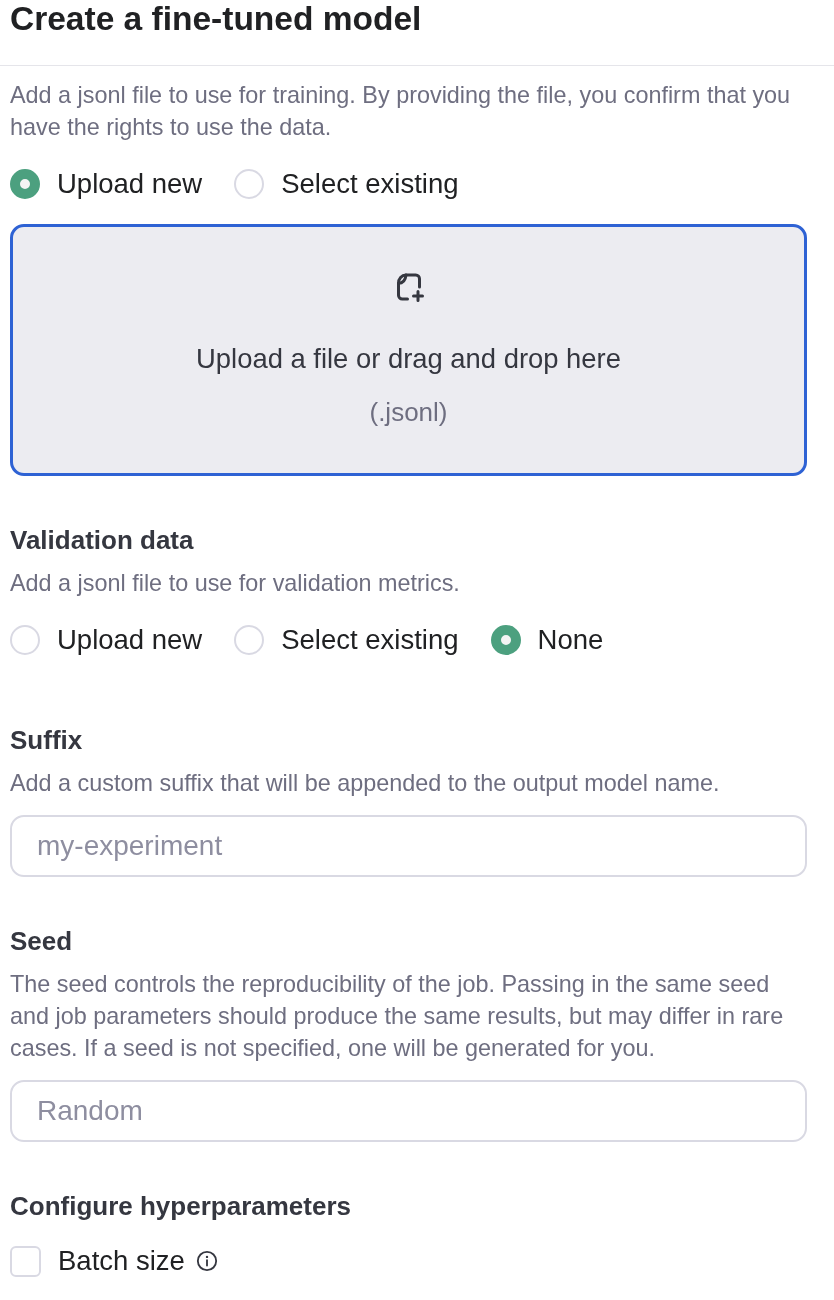  I want to click on input-field: my-experiment, so click(408, 846).